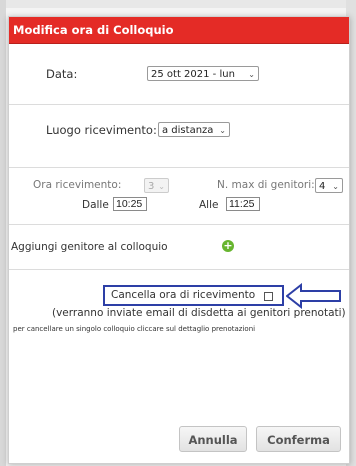  What do you see at coordinates (268, 296) in the screenshot?
I see `cancel-hour-checkbox` at bounding box center [268, 296].